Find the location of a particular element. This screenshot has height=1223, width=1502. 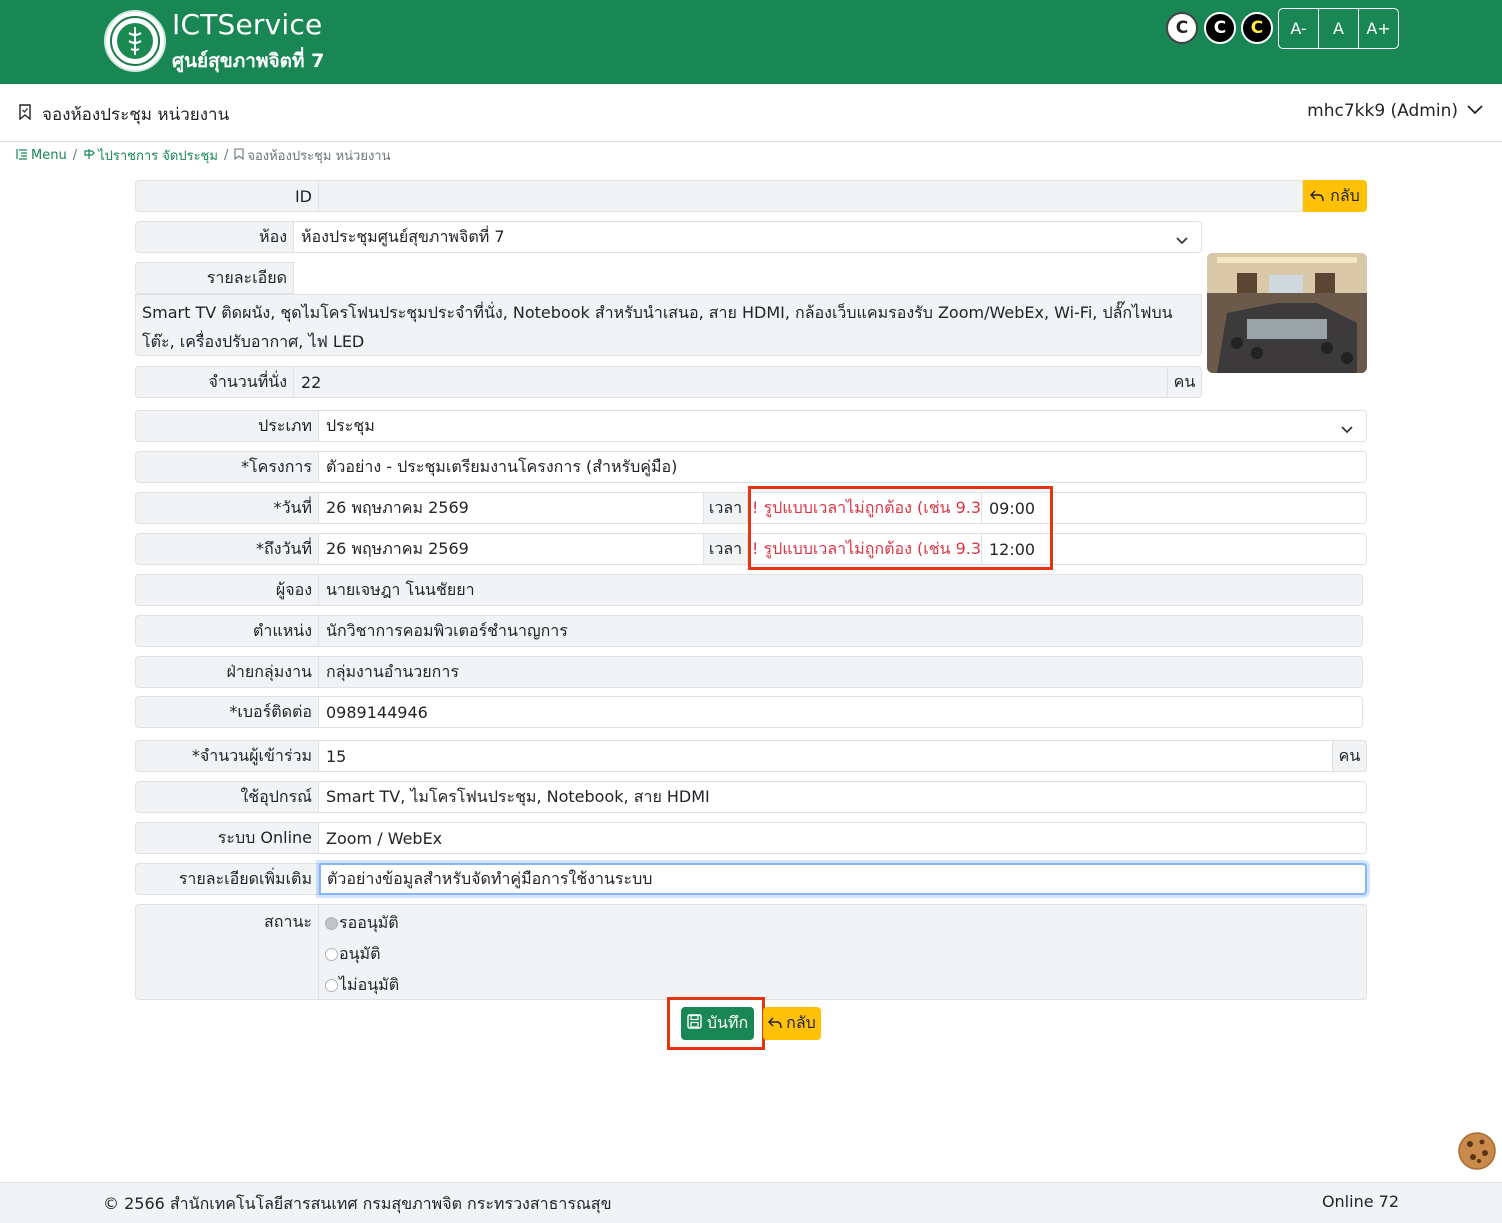

attendees-label: *จำนวนผู้เข้าร่วม is located at coordinates (227, 756).